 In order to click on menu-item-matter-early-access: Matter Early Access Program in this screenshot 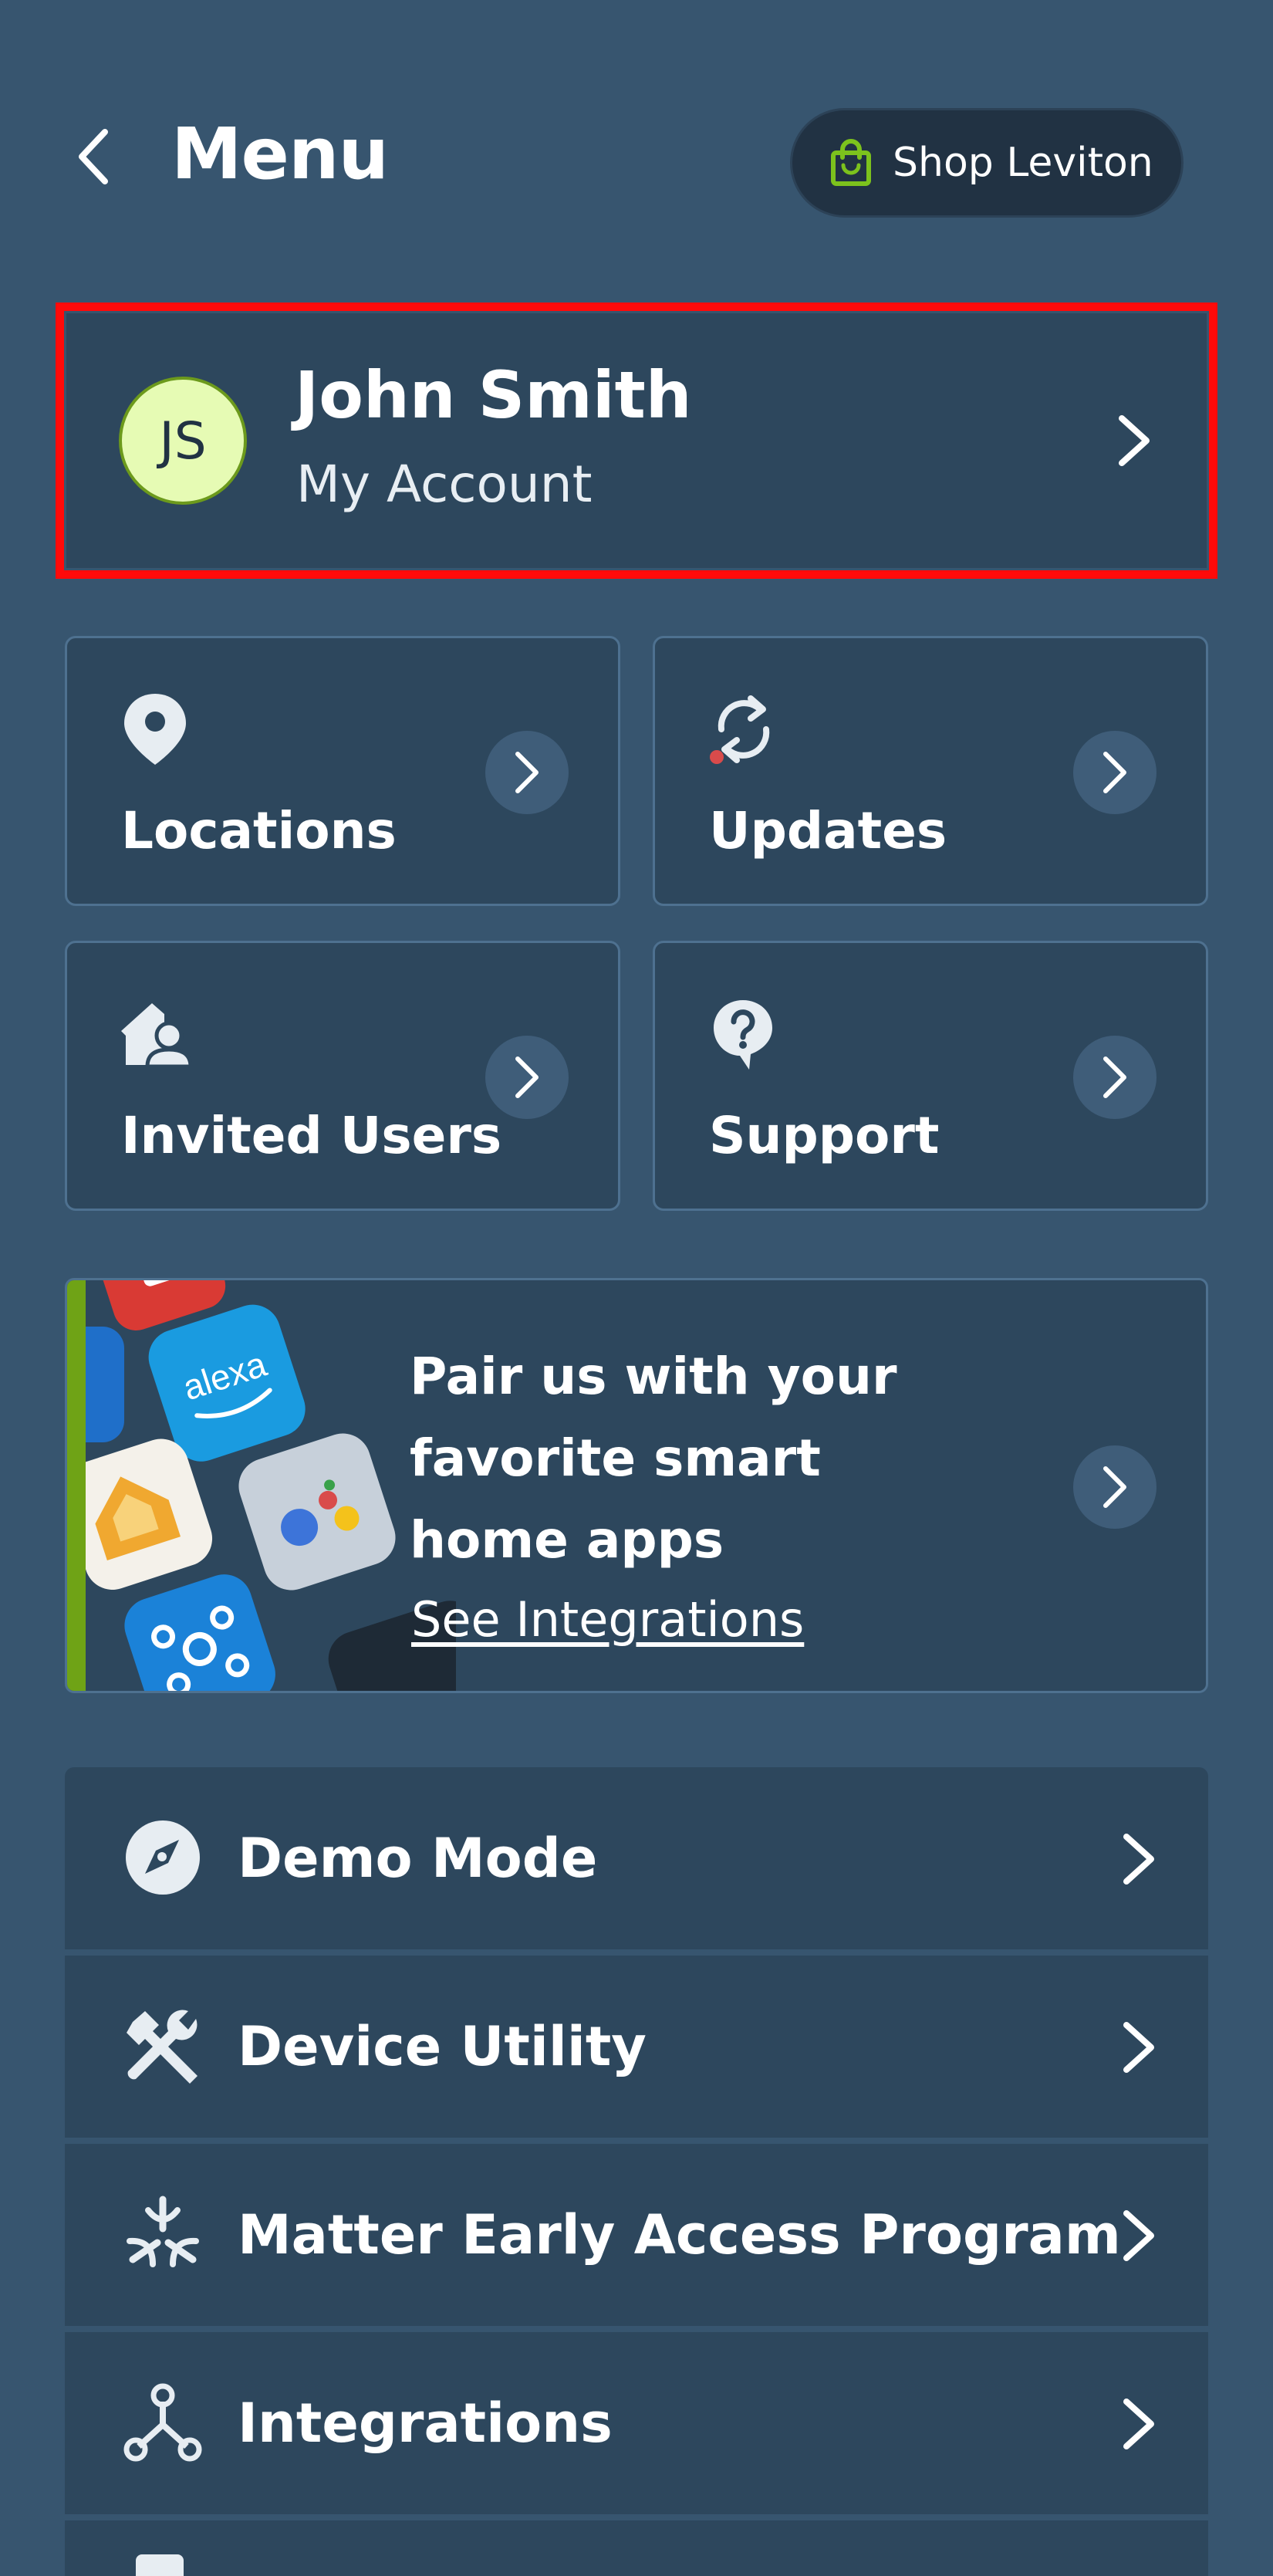, I will do `click(636, 2235)`.